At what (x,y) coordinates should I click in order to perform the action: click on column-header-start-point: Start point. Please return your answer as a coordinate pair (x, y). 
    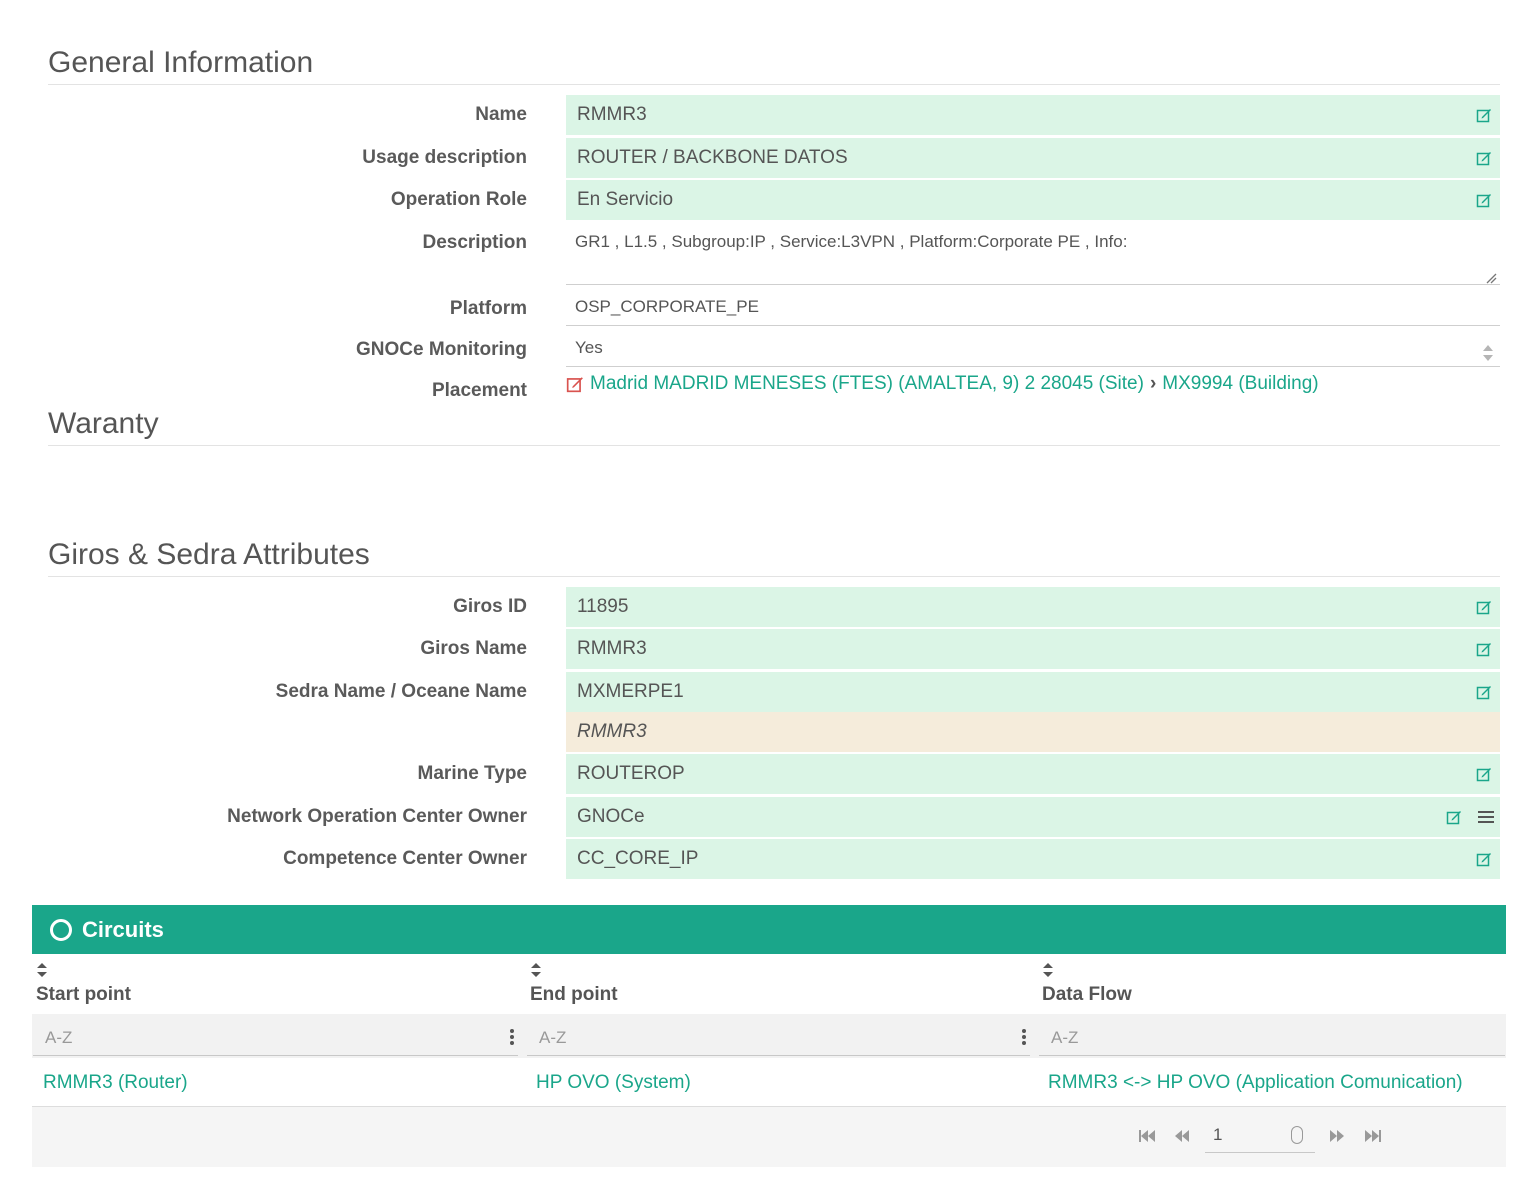
    Looking at the image, I should click on (83, 984).